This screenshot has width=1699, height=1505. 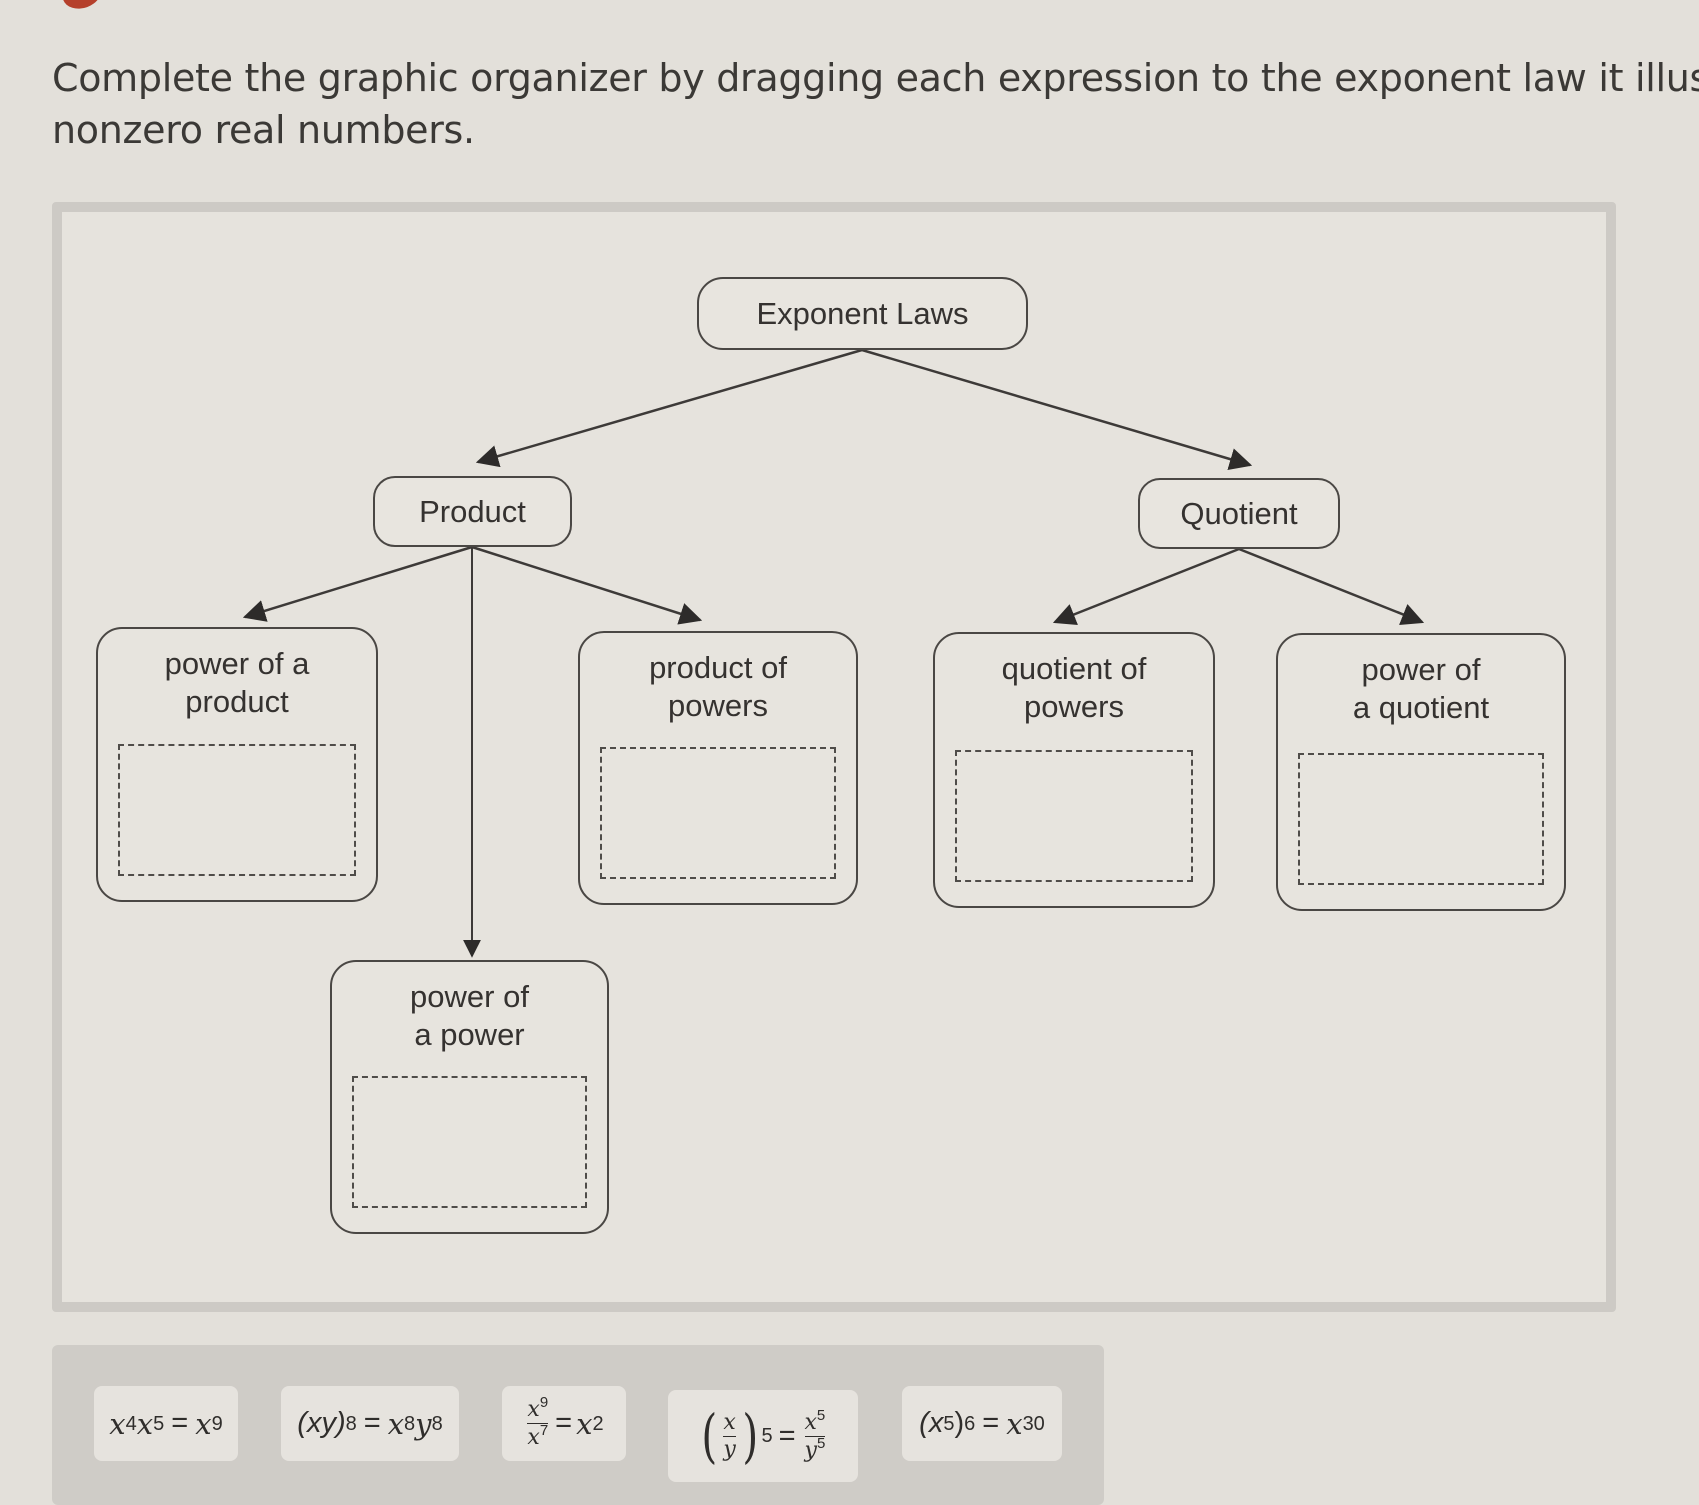 I want to click on drop-zone-product-of-powers, so click(x=718, y=813).